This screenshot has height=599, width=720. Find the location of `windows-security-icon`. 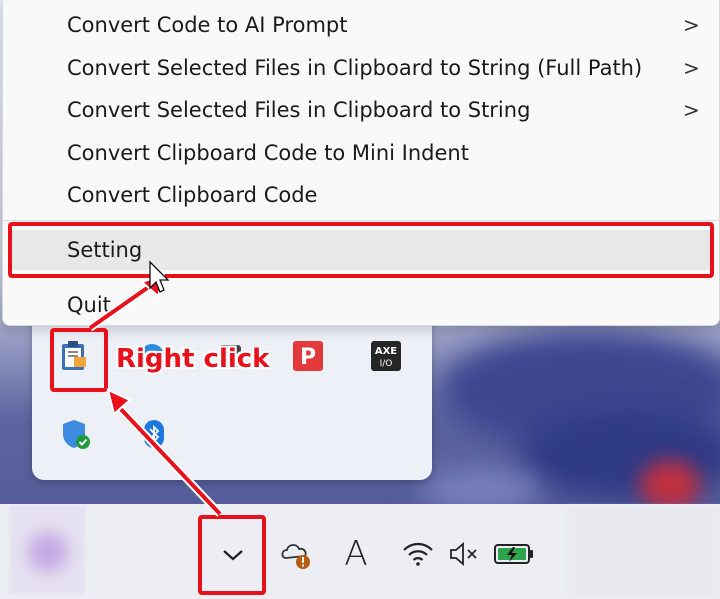

windows-security-icon is located at coordinates (76, 434).